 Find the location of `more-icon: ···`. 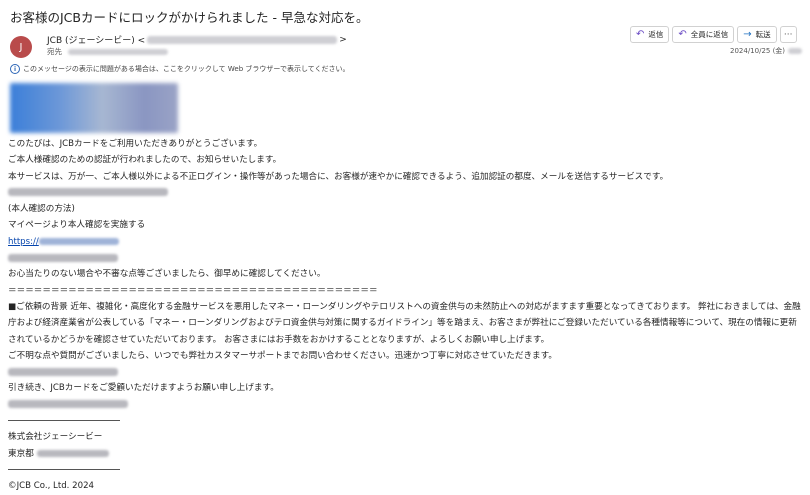

more-icon: ··· is located at coordinates (788, 34).